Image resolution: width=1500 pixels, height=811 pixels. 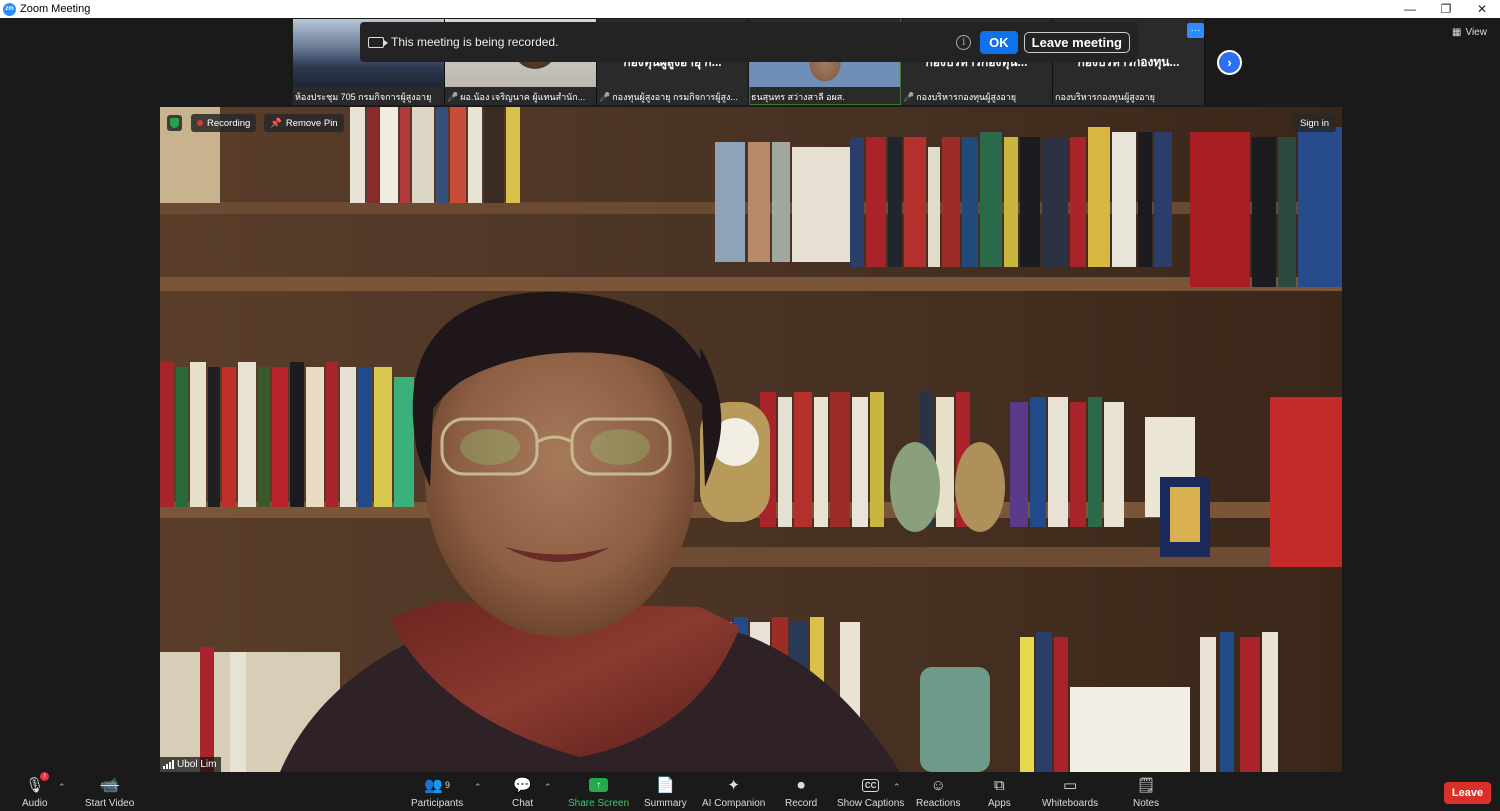 I want to click on whiteboard-icon: ▭, so click(x=1070, y=785).